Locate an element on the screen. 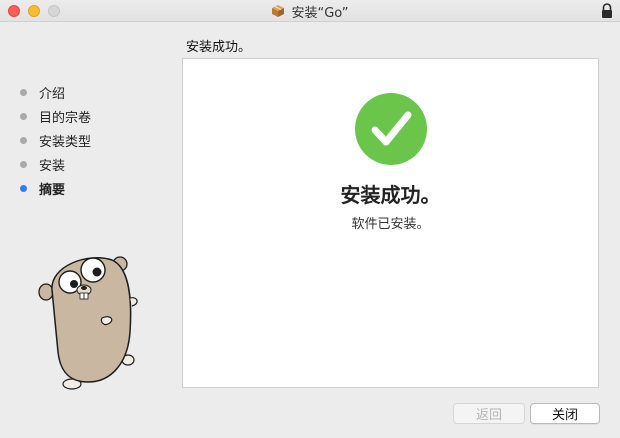  step-introduction: 介绍 is located at coordinates (54, 92).